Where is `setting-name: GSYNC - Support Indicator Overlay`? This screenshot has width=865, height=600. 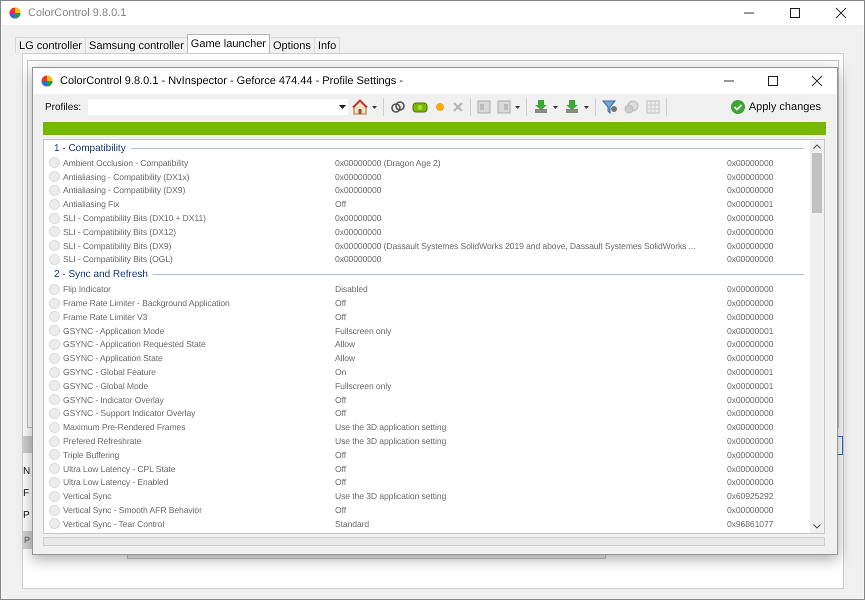
setting-name: GSYNC - Support Indicator Overlay is located at coordinates (129, 413).